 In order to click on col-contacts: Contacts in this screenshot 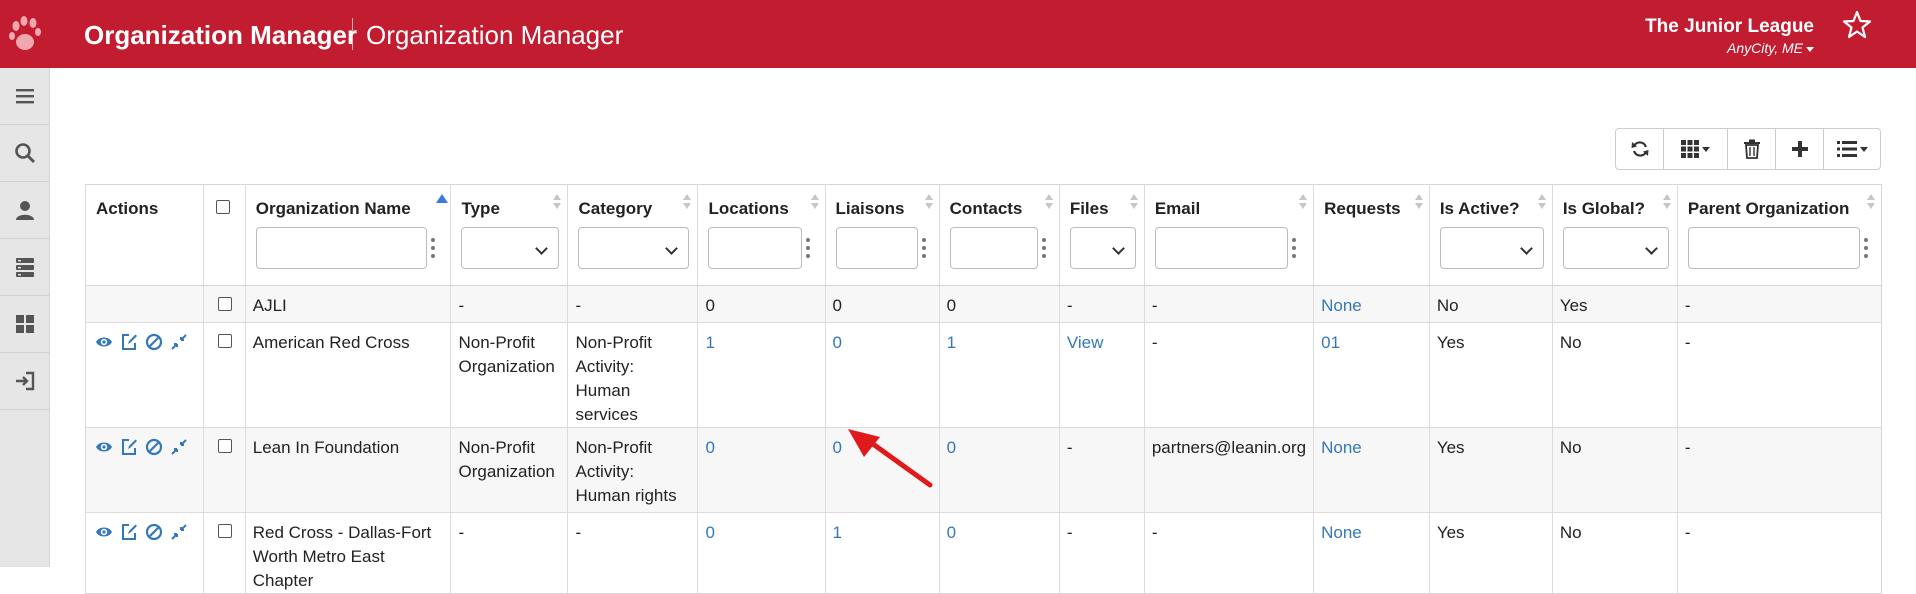, I will do `click(999, 235)`.